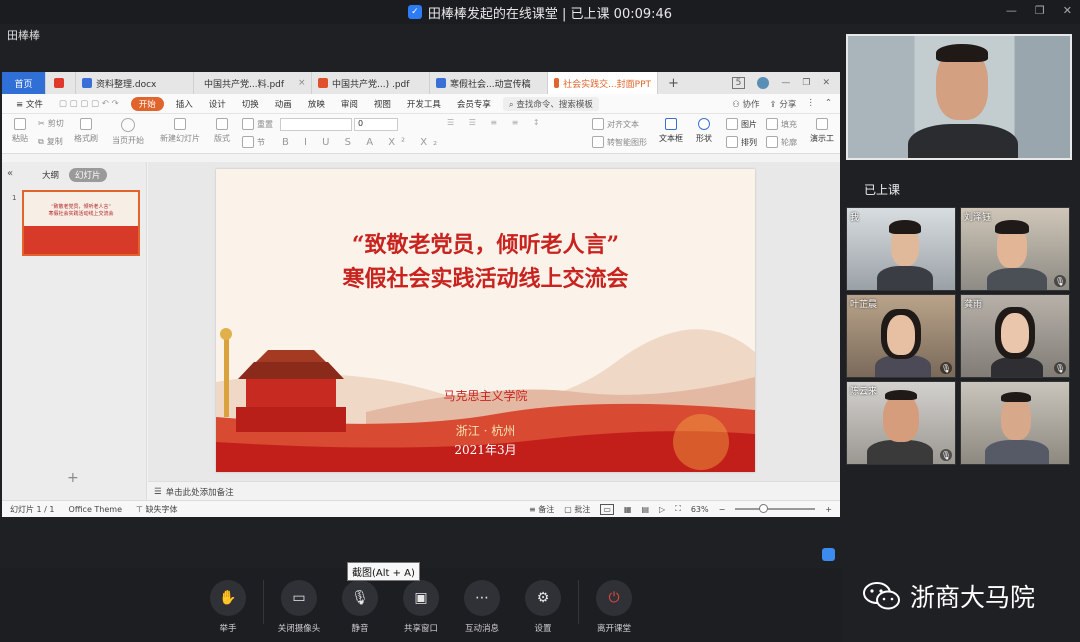 Image resolution: width=1080 pixels, height=642 pixels. I want to click on participant-tile: 我, so click(901, 249).